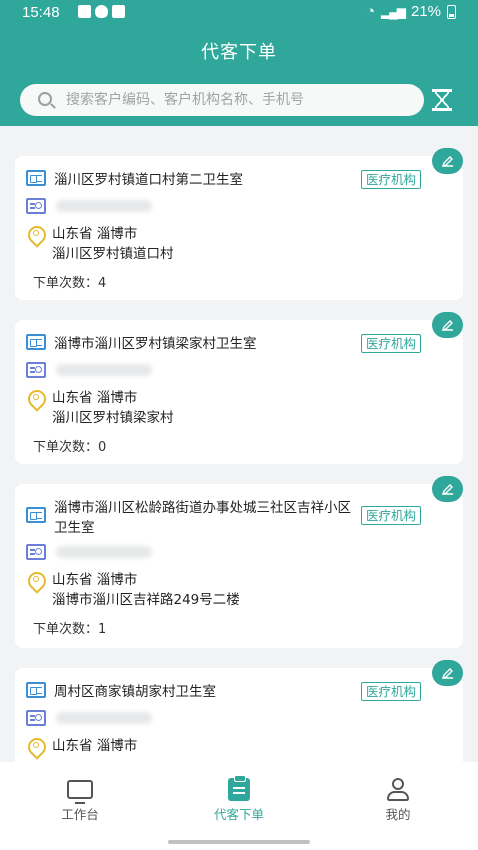  Describe the element at coordinates (146, 600) in the screenshot. I see `street-address: 淄博市淄川区吉祥路249号二楼` at that location.